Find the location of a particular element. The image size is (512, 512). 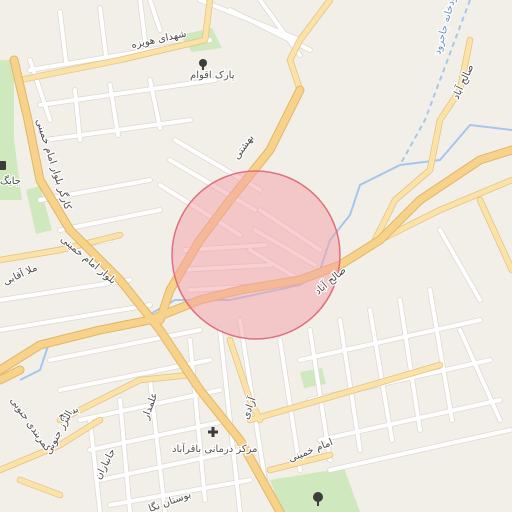

fuel-icon is located at coordinates (3, 165).